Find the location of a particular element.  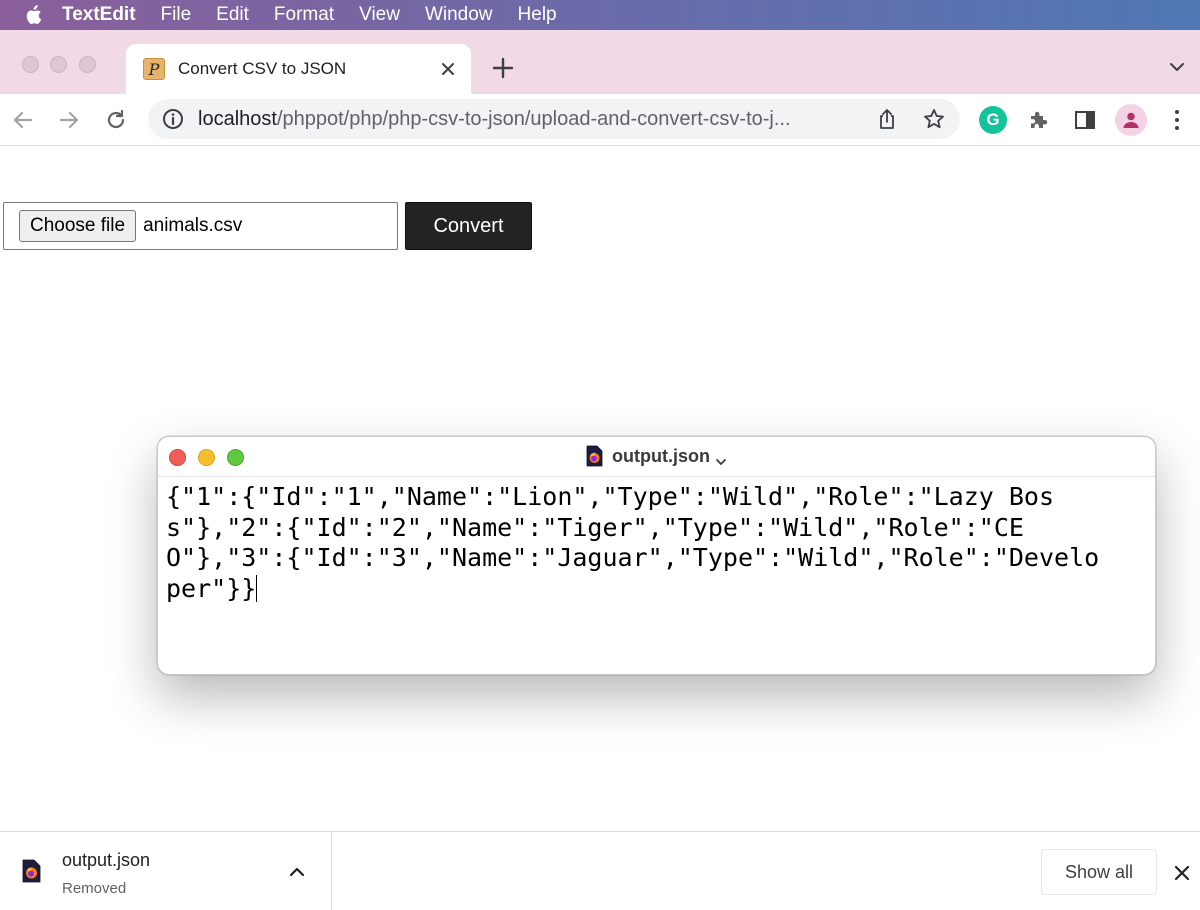

title-chevron-down-icon is located at coordinates (721, 456).